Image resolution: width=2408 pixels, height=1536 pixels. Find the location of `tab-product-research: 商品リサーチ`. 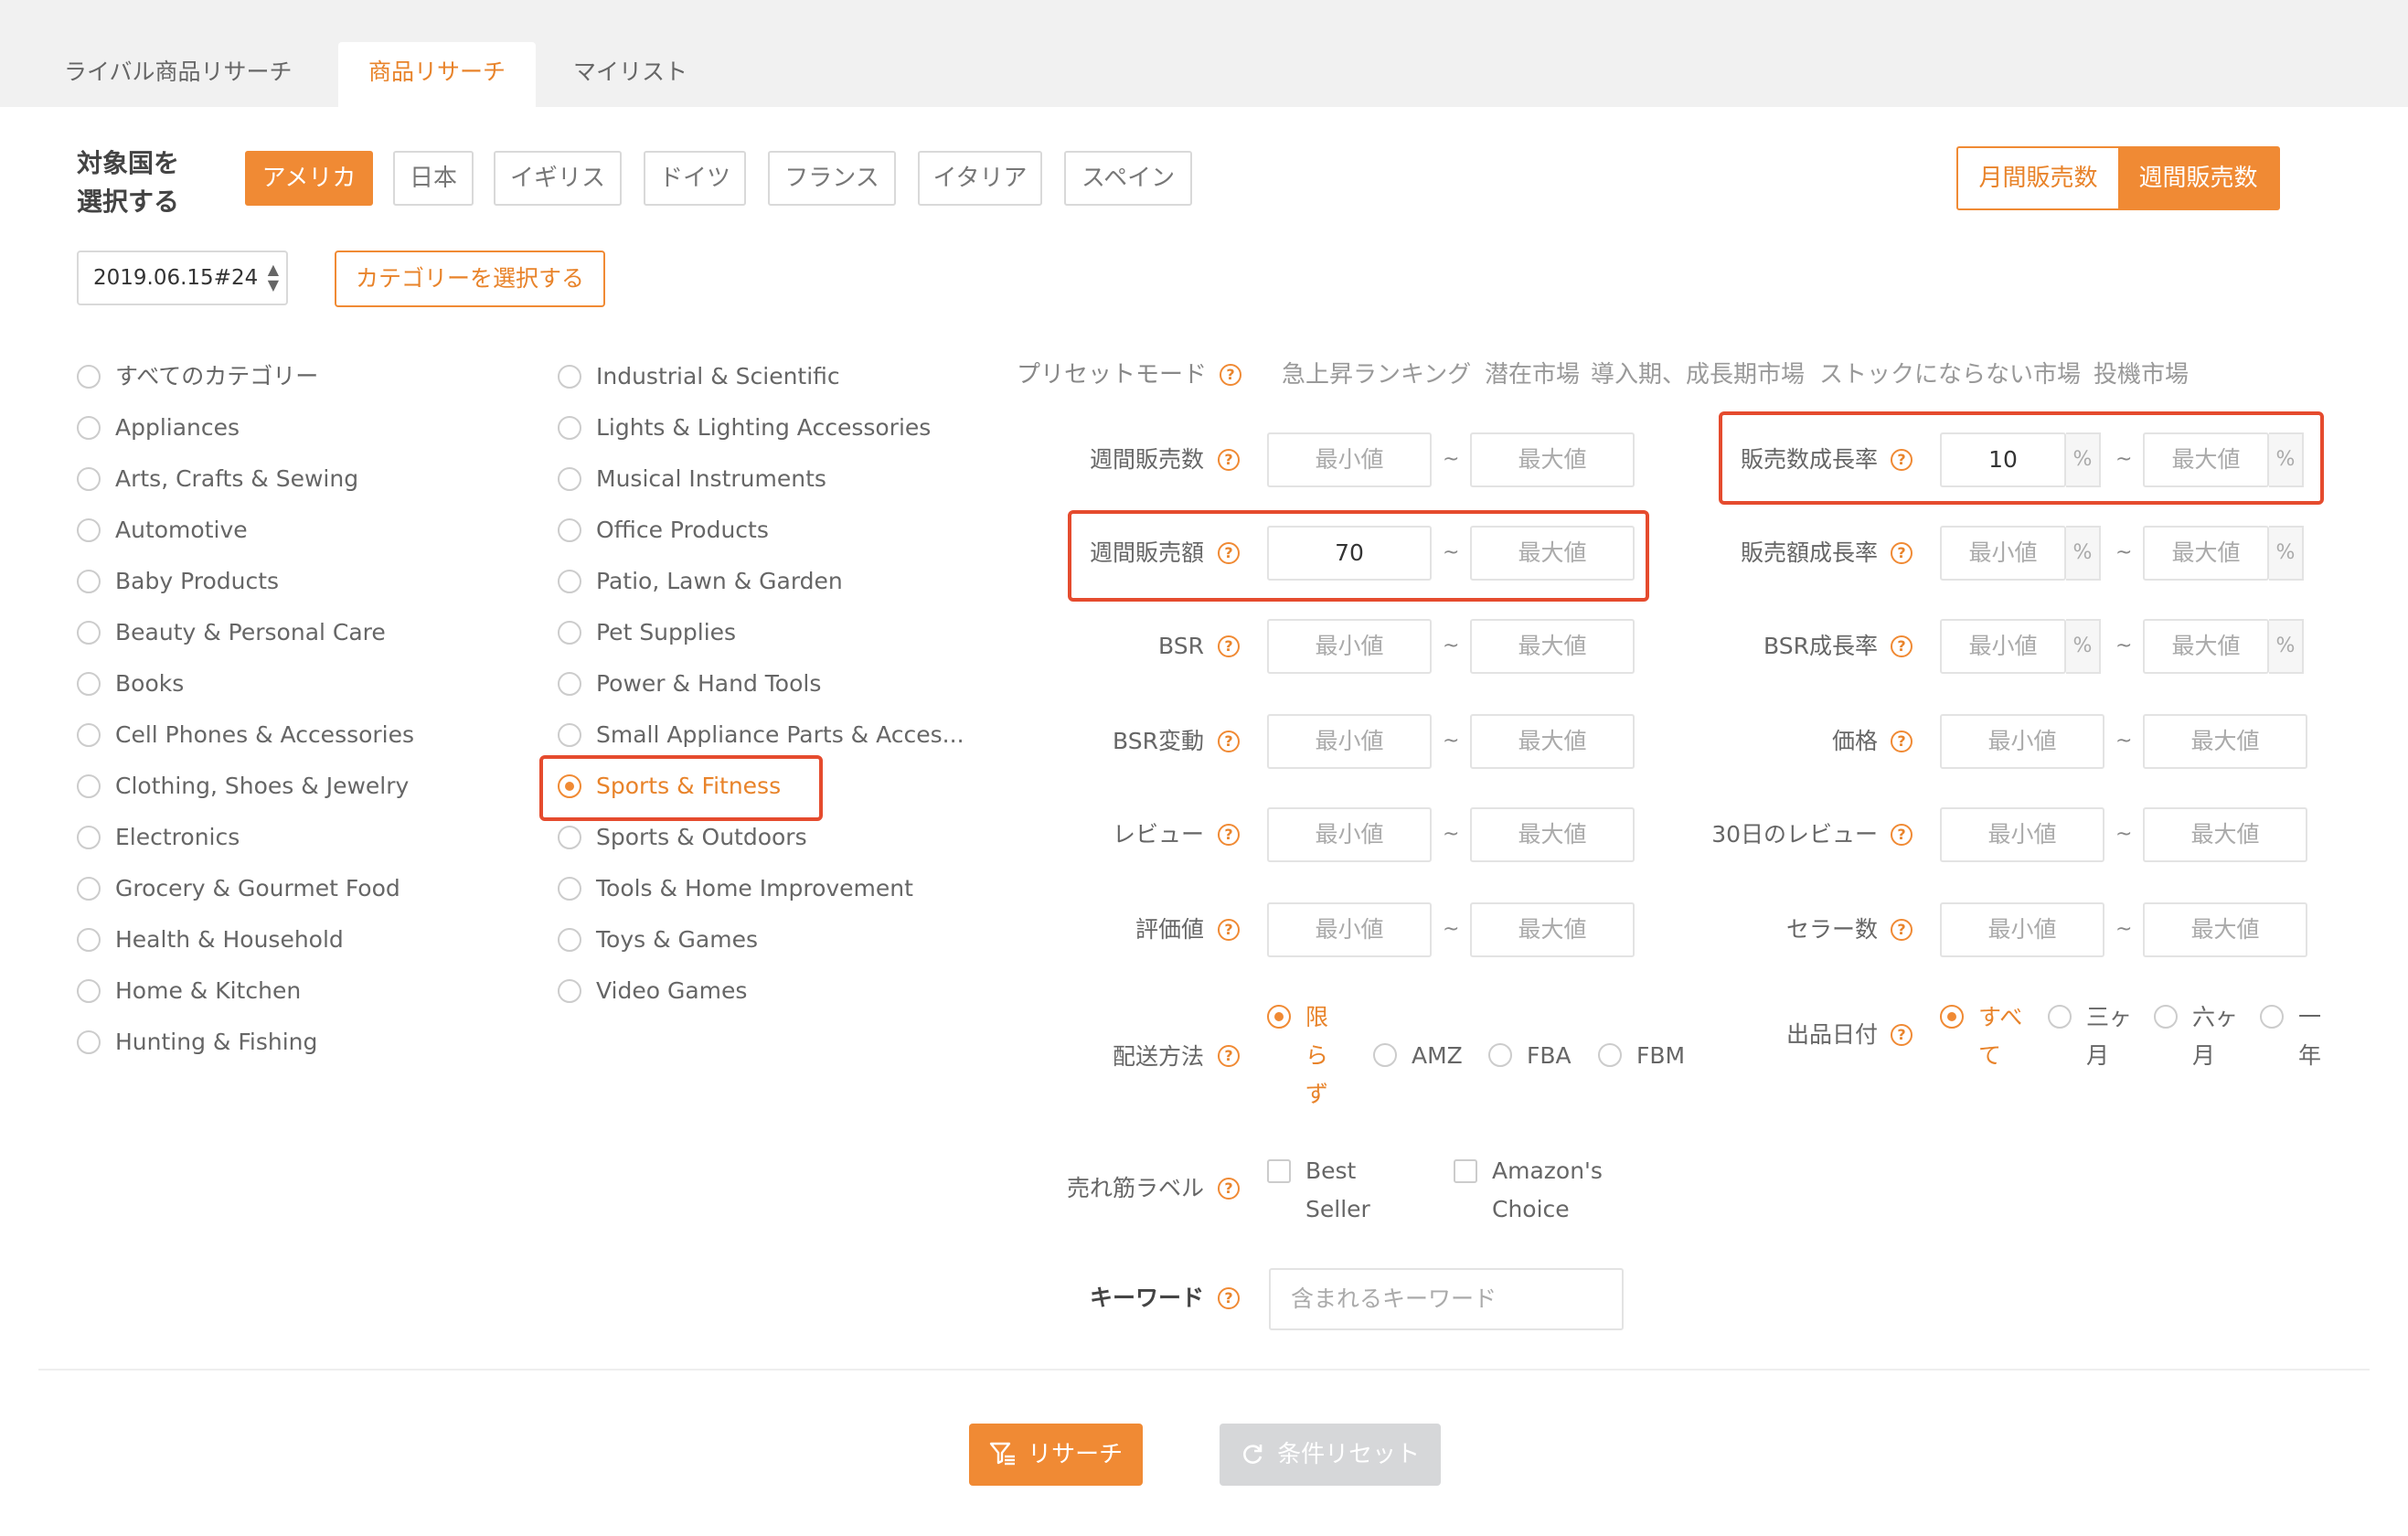

tab-product-research: 商品リサーチ is located at coordinates (437, 74).